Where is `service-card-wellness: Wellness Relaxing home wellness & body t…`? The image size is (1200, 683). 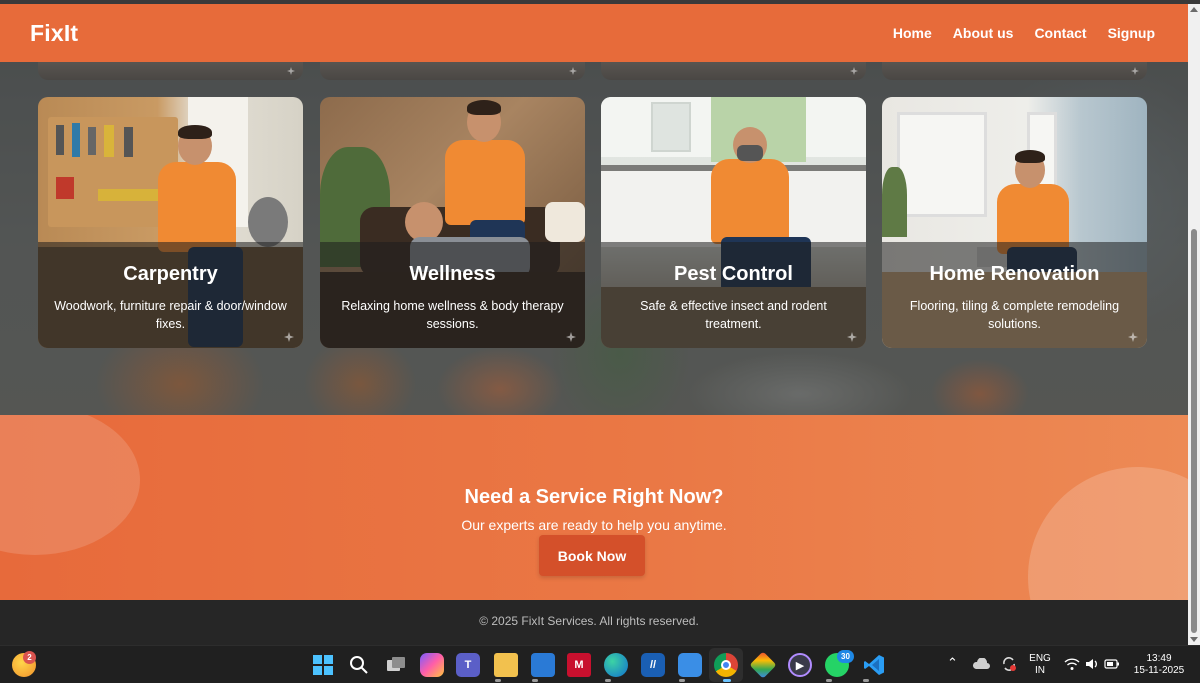 service-card-wellness: Wellness Relaxing home wellness & body t… is located at coordinates (452, 222).